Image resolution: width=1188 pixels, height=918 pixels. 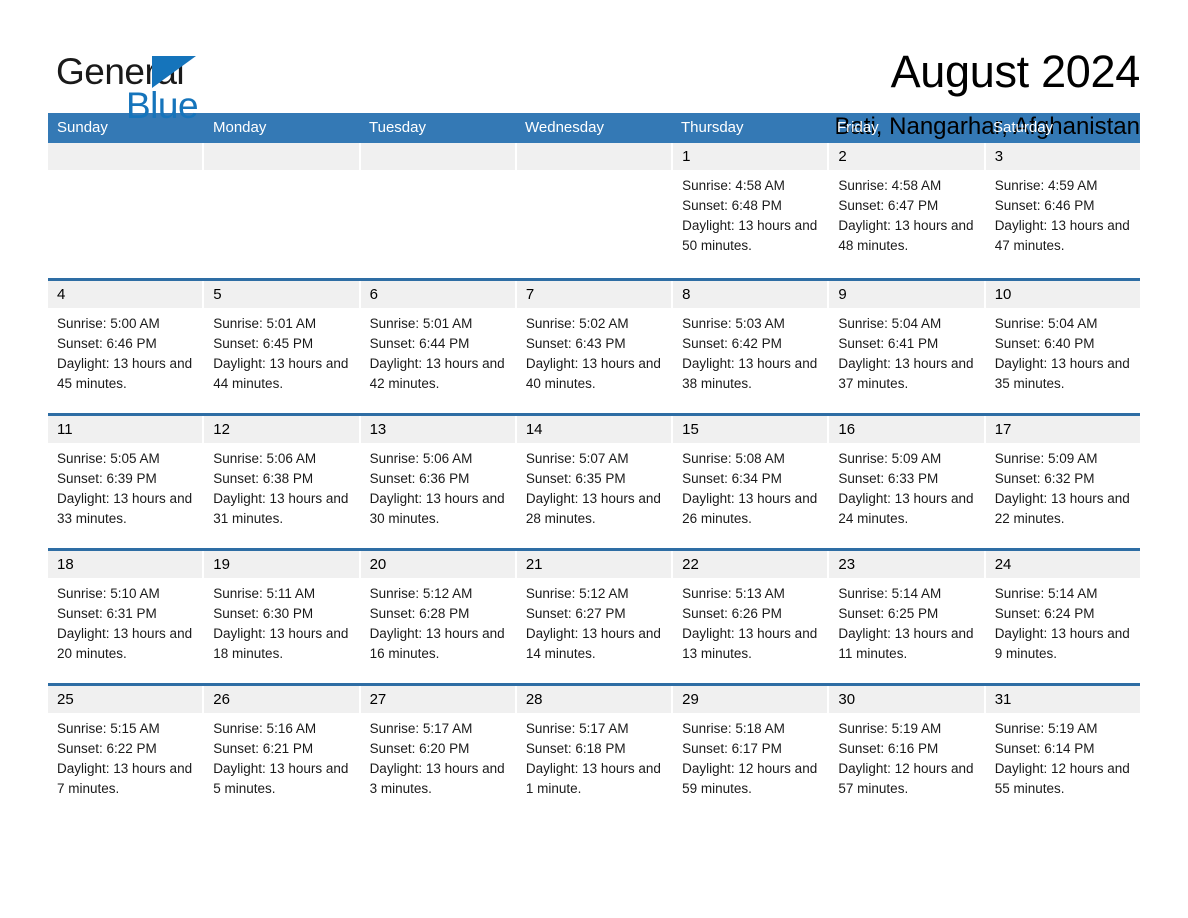 What do you see at coordinates (107, 748) in the screenshot?
I see `sunset-text: Sunset: 6:22 PM` at bounding box center [107, 748].